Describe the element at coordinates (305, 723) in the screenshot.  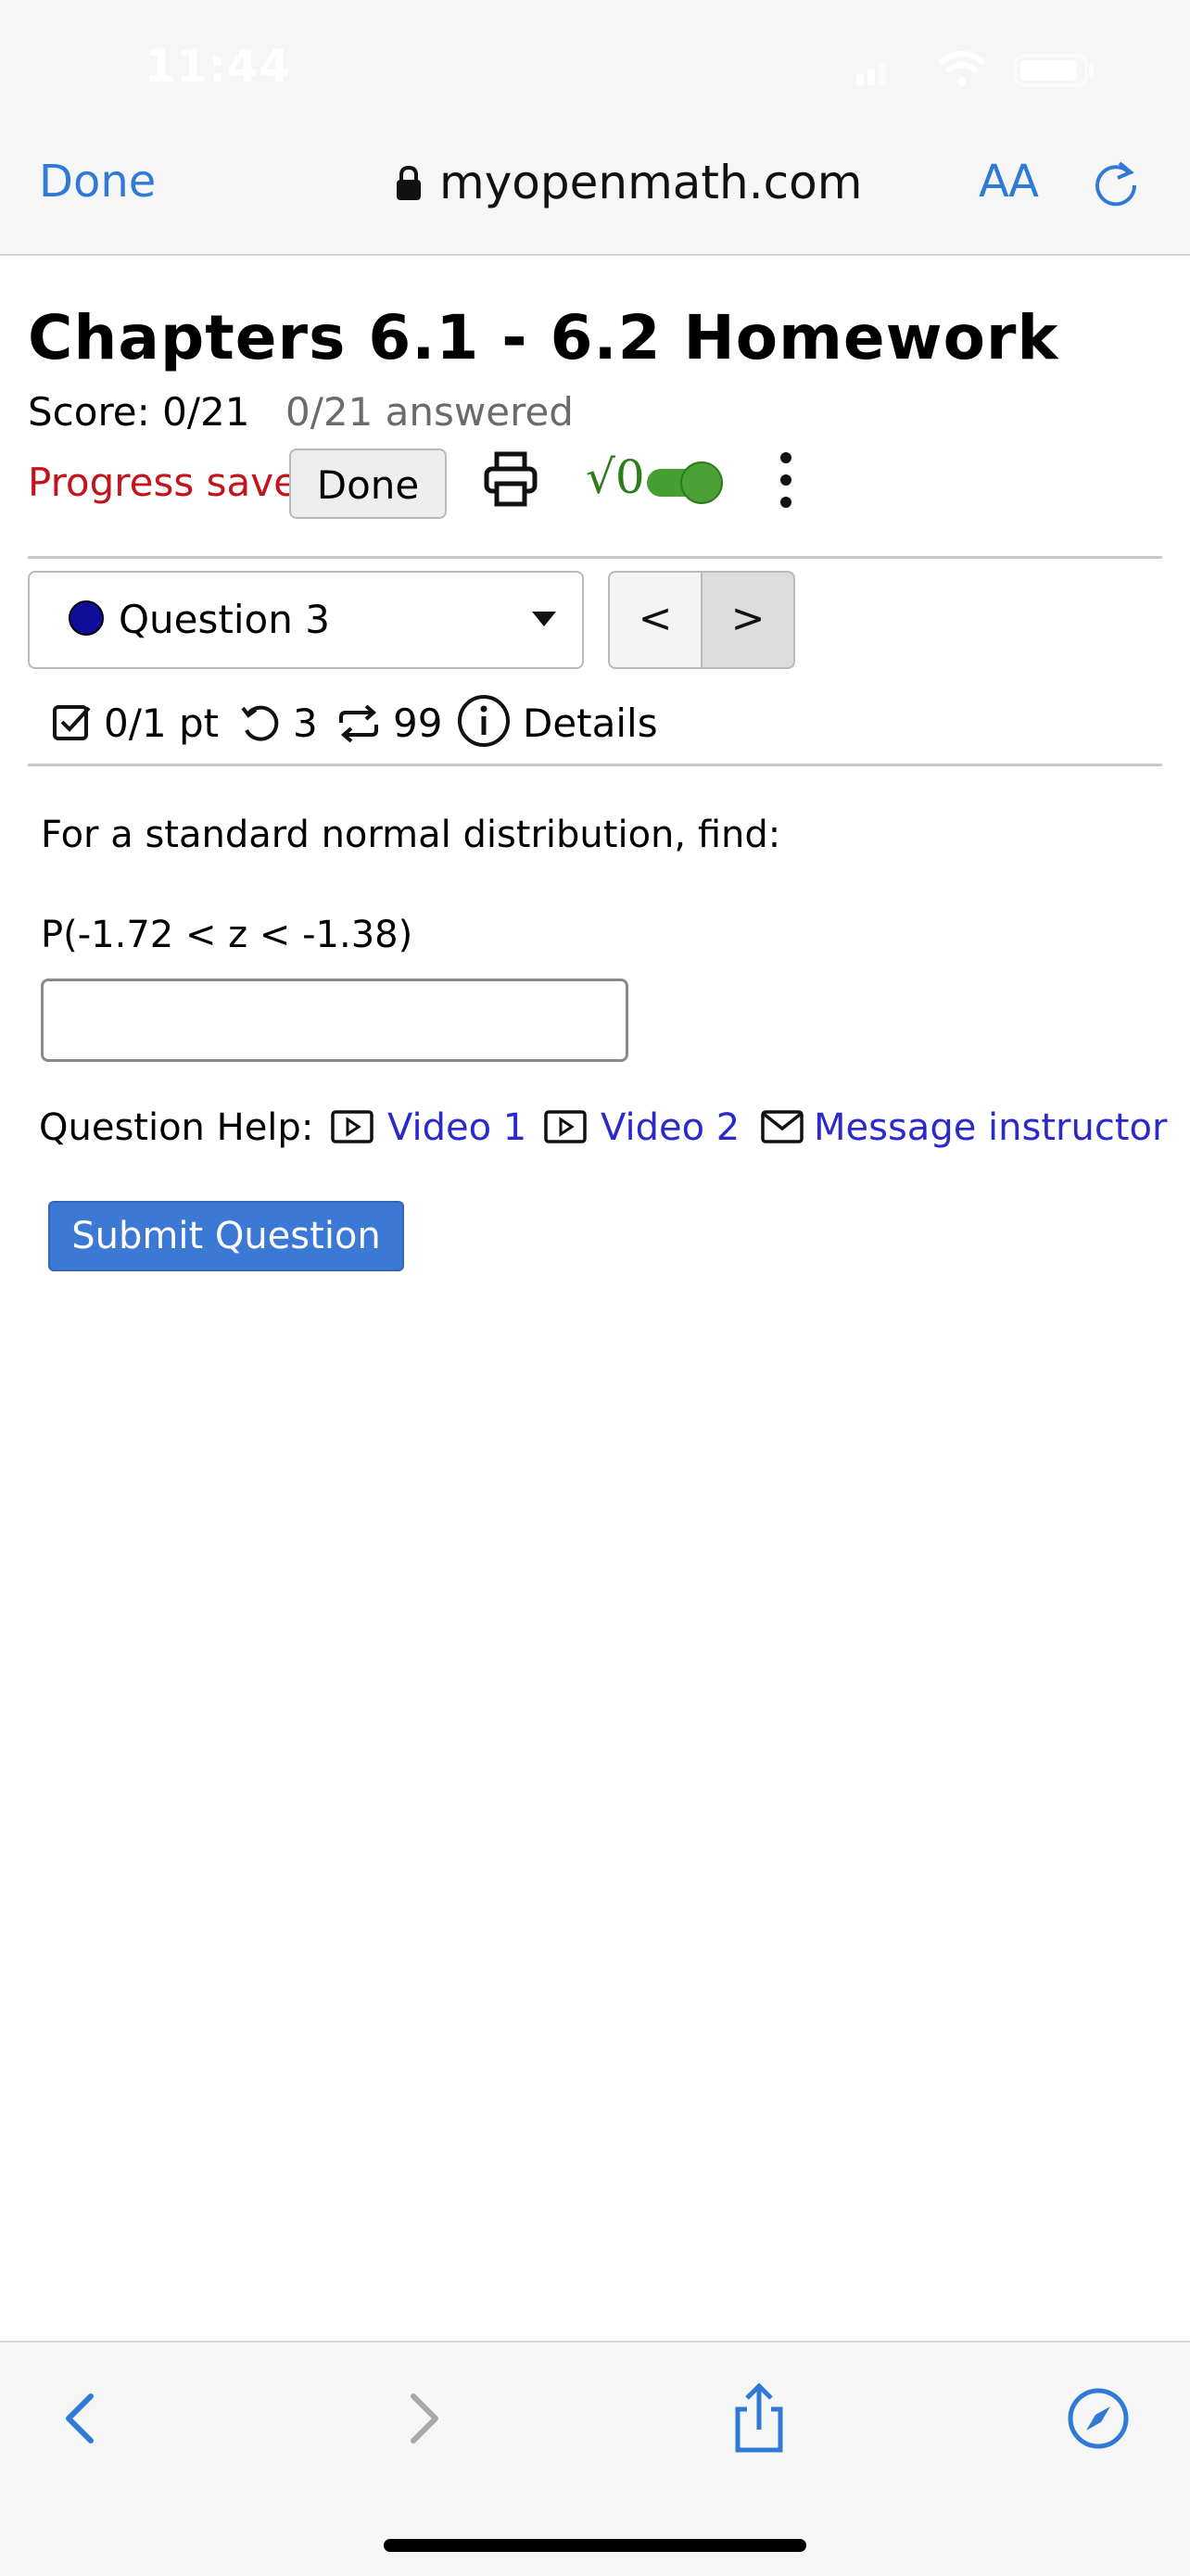
I see `retries-count: 3` at that location.